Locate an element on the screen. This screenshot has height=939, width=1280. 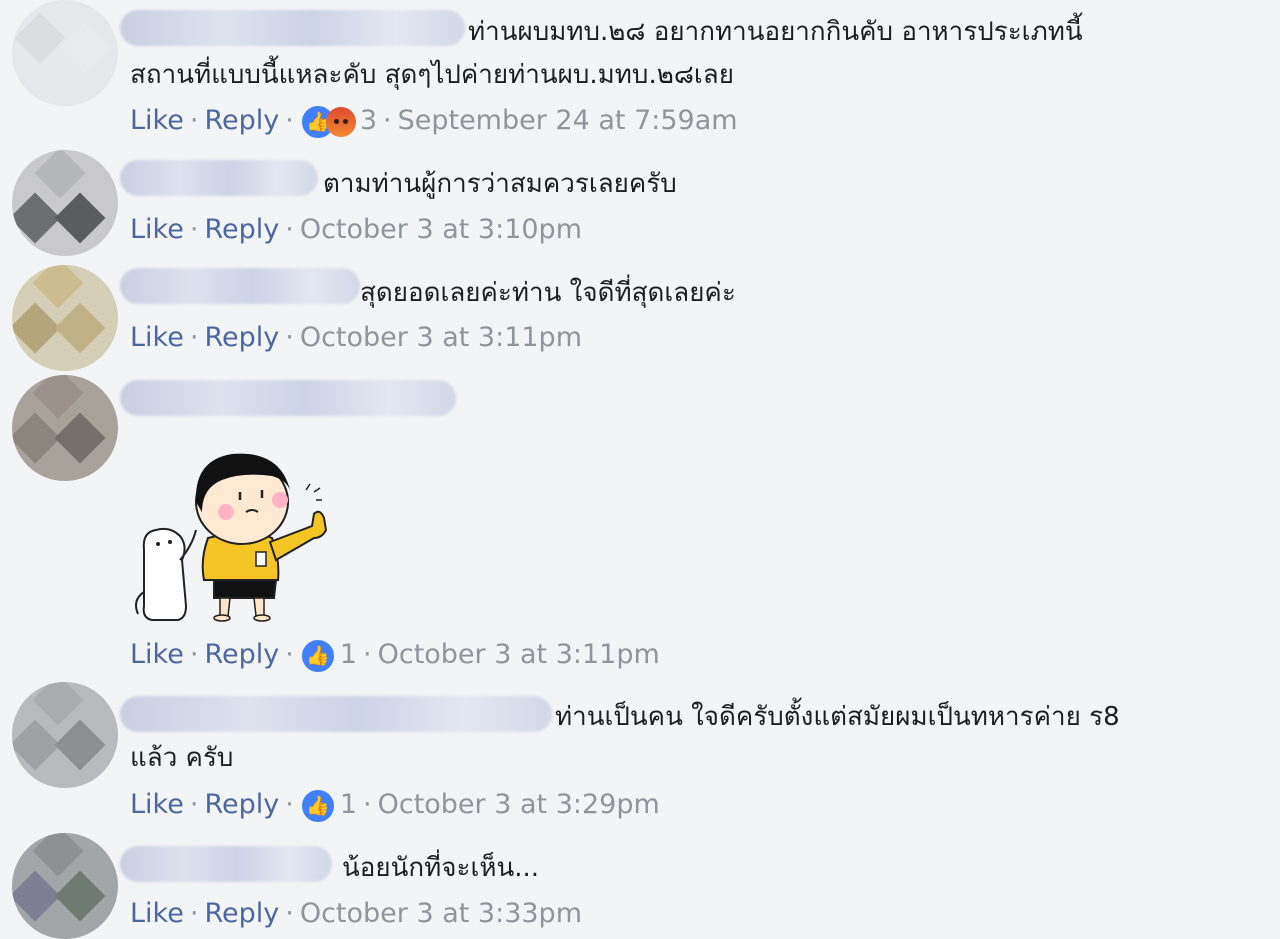
comment-actions: Like · Reply · October 3 at 3:33pm is located at coordinates (356, 913).